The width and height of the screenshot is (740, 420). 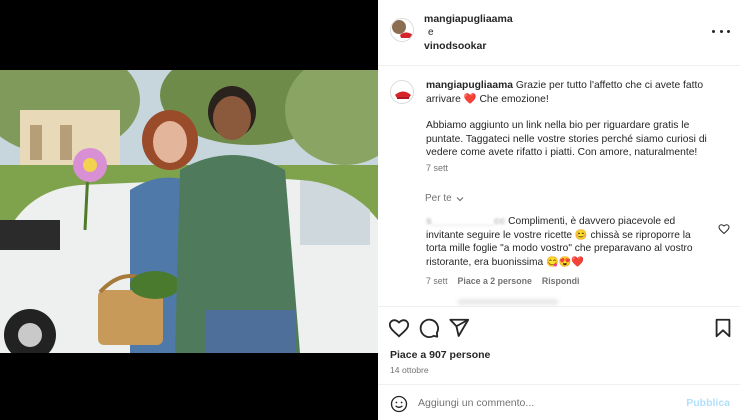 What do you see at coordinates (459, 328) in the screenshot?
I see `send-icon` at bounding box center [459, 328].